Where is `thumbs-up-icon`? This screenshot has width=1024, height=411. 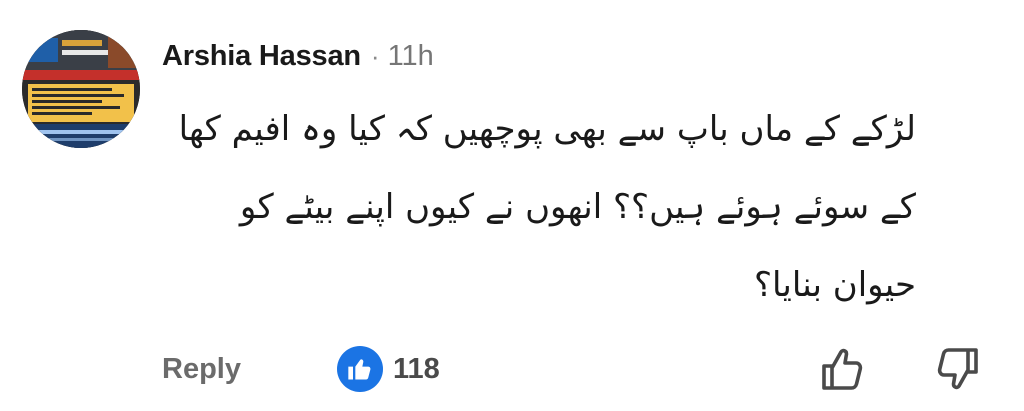 thumbs-up-icon is located at coordinates (359, 369).